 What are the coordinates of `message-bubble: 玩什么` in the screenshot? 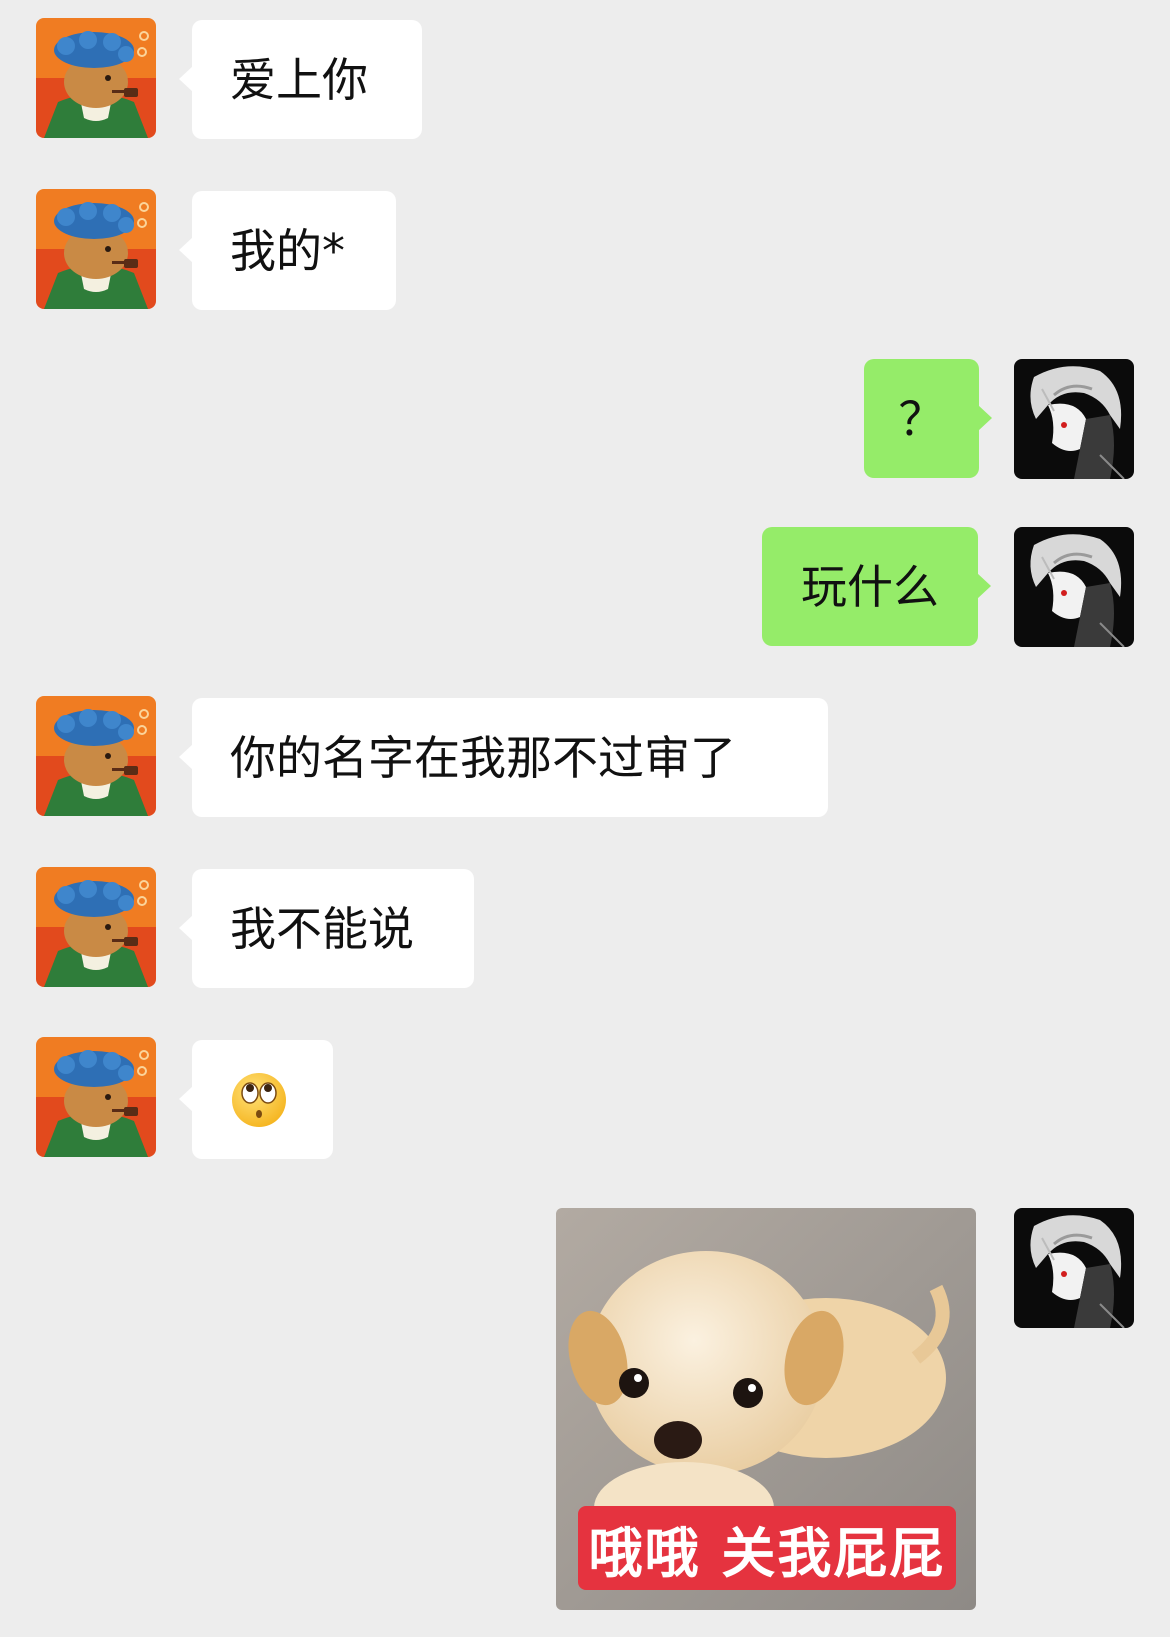 It's located at (876, 586).